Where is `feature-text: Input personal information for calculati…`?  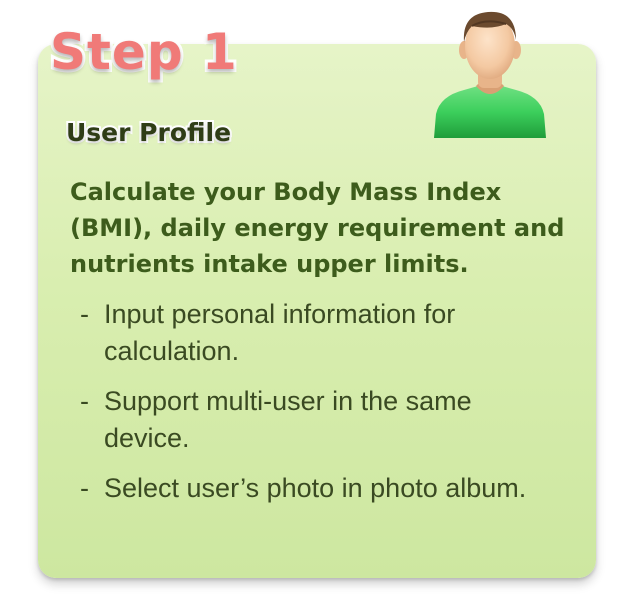 feature-text: Input personal information for calculati… is located at coordinates (280, 332).